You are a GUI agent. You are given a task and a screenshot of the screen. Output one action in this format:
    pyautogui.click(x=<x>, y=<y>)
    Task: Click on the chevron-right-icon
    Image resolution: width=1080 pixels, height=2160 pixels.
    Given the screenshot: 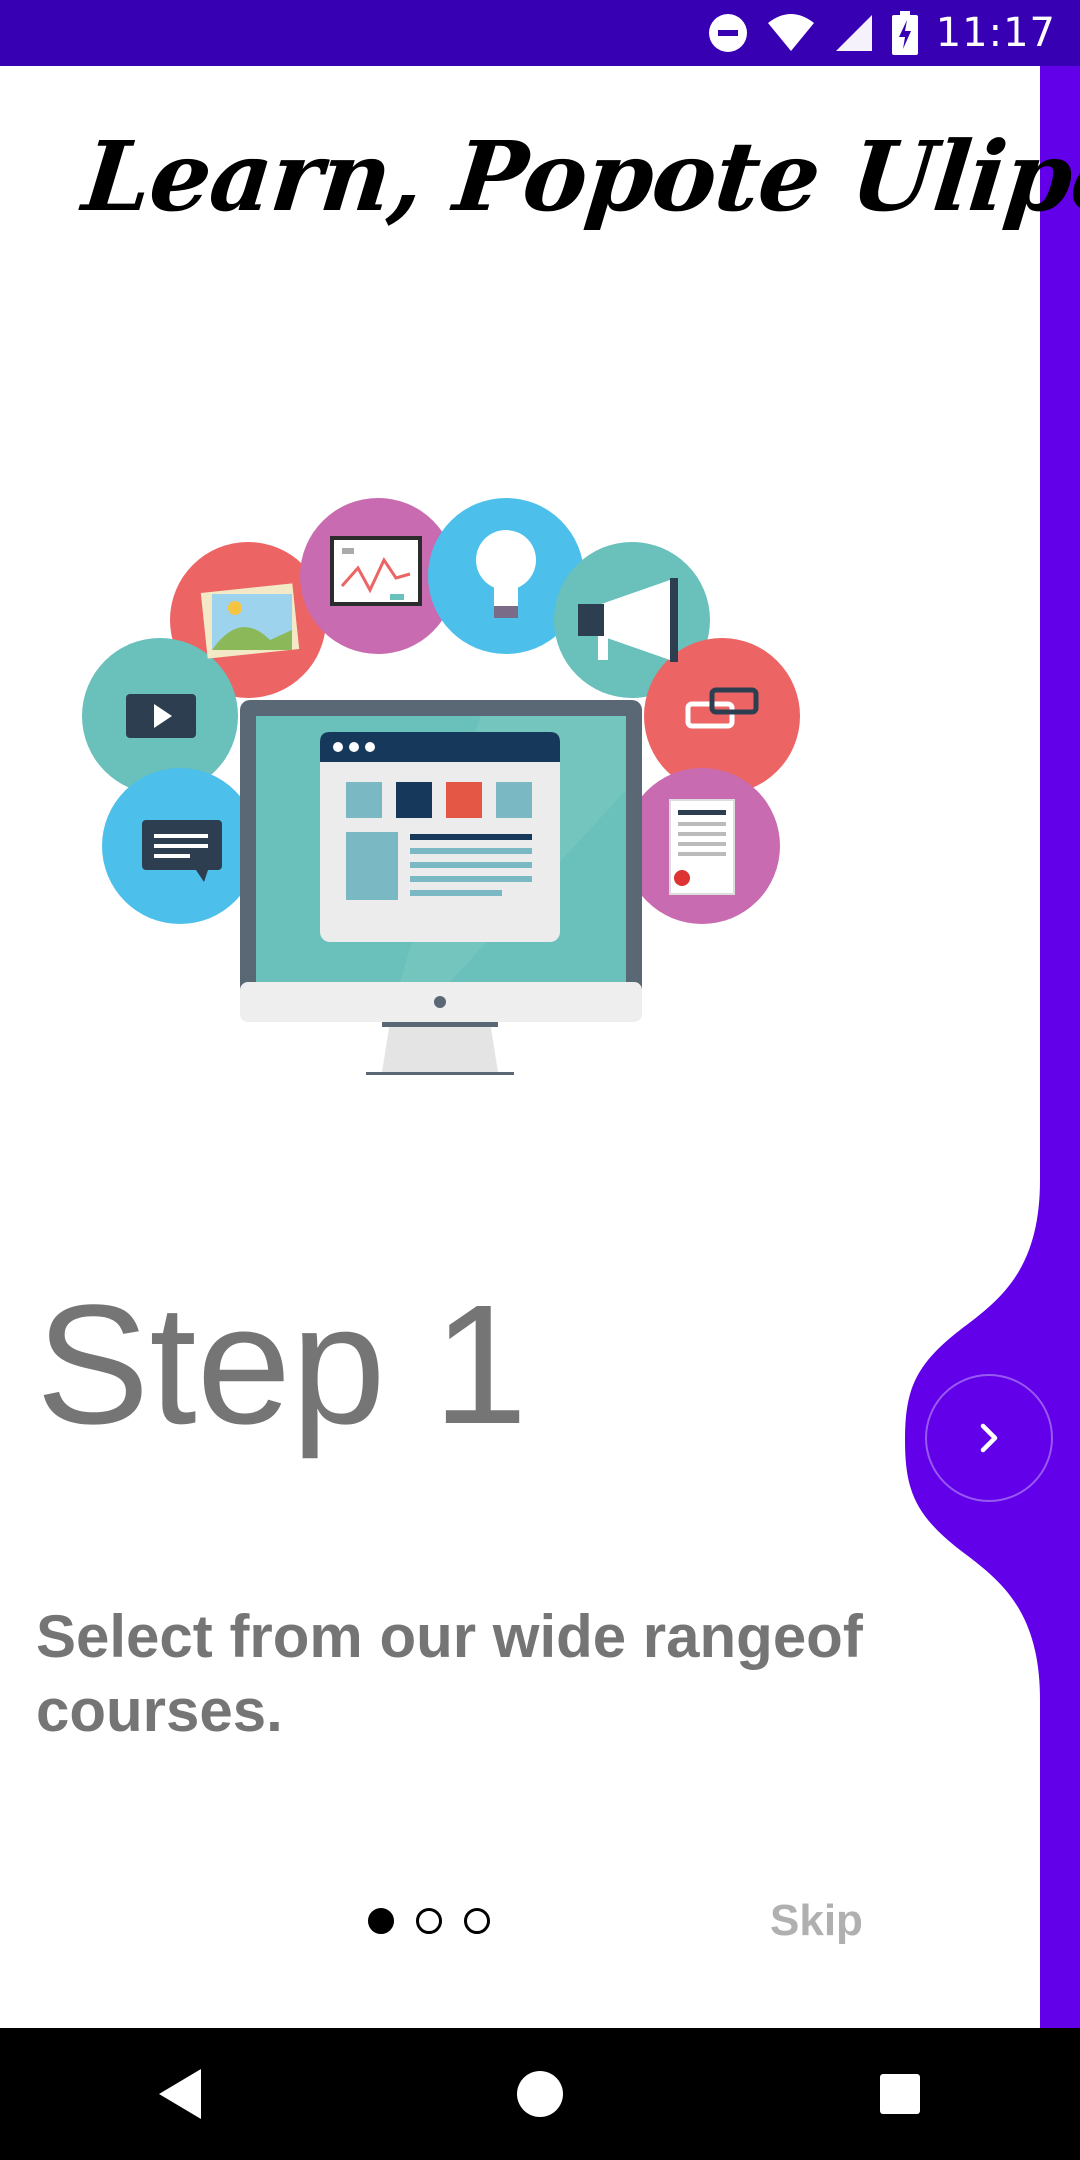 What is the action you would take?
    pyautogui.click(x=989, y=1438)
    